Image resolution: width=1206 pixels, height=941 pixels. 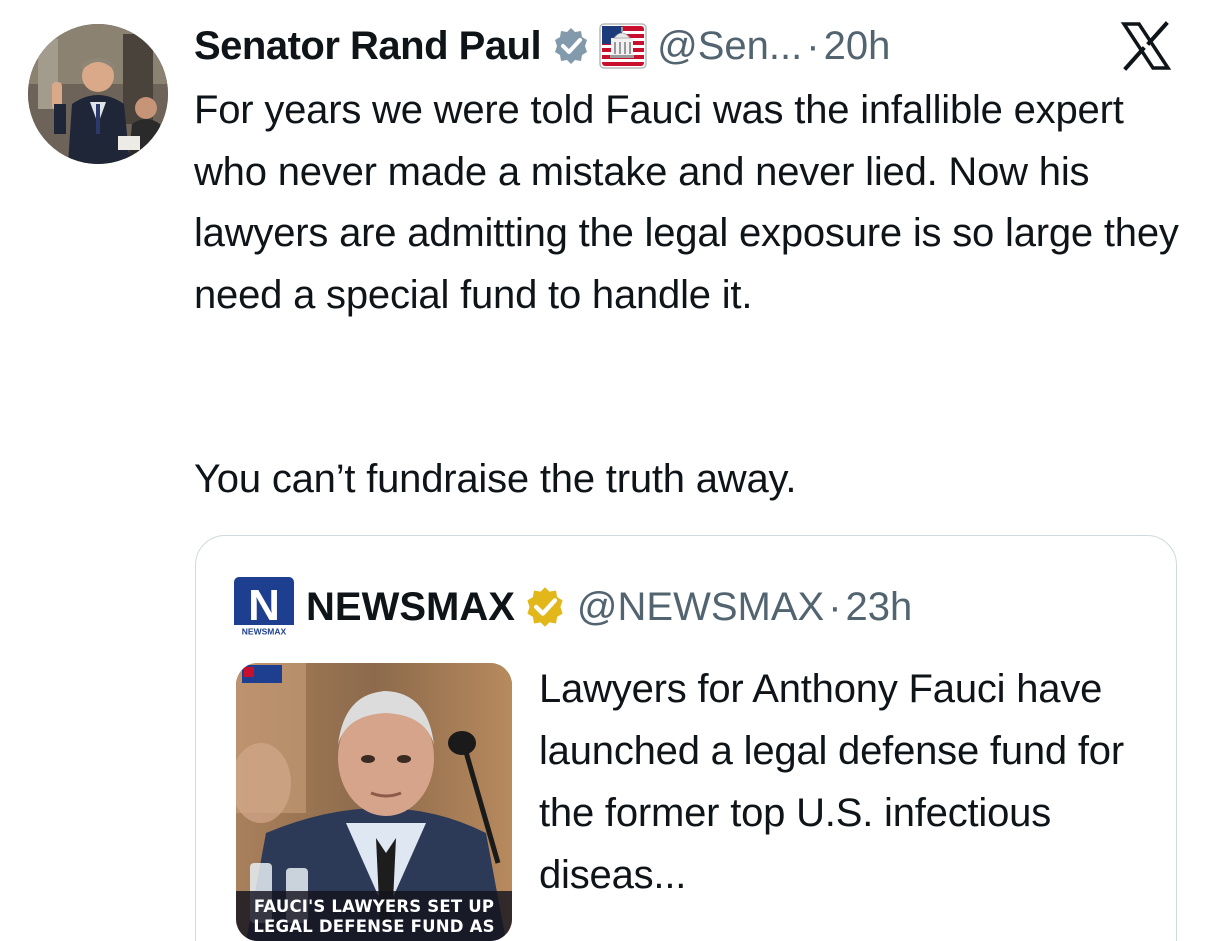 I want to click on us-capitol-flag-icon, so click(x=623, y=46).